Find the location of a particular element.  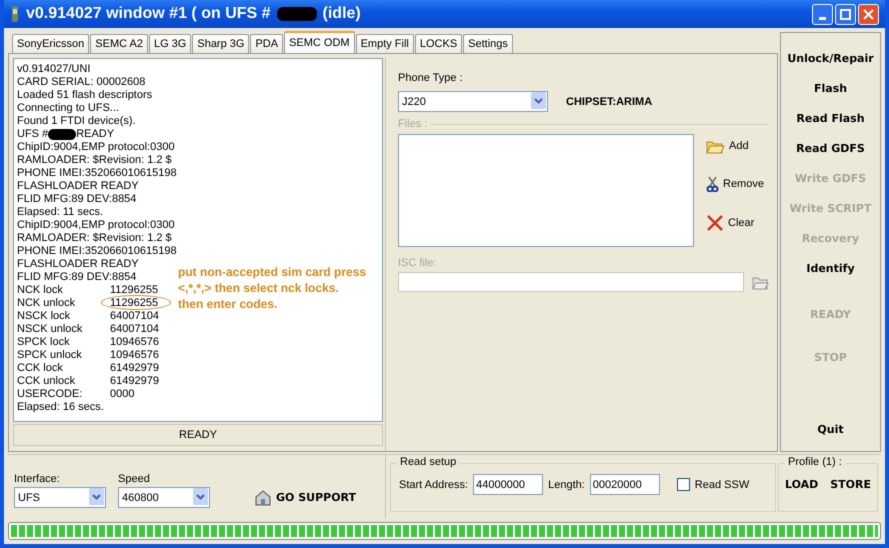

checkbox-label: Read SSW is located at coordinates (722, 484).